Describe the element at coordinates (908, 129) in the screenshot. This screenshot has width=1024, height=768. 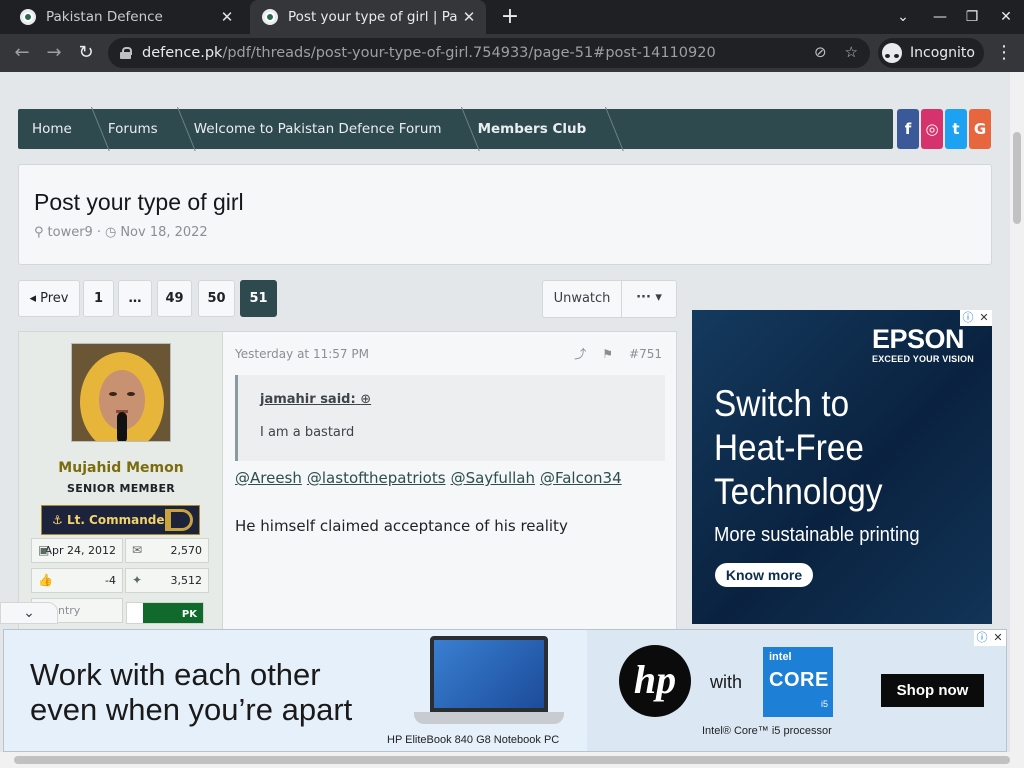
I see `facebook-icon: f` at that location.